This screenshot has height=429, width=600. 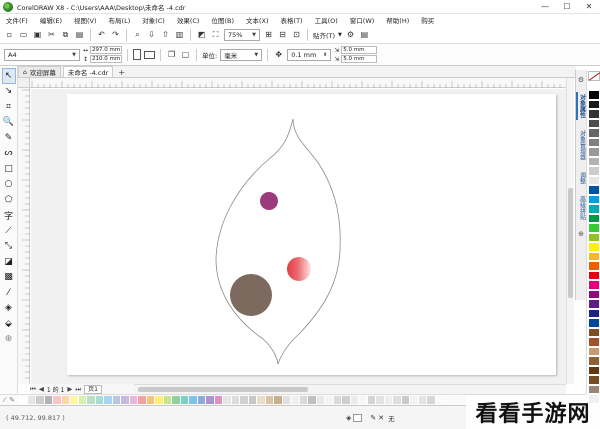 What do you see at coordinates (222, 20) in the screenshot?
I see `menu-bitmaps: 位图(B)` at bounding box center [222, 20].